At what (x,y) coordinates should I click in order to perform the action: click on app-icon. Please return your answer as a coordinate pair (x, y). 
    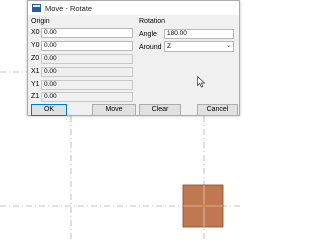
    Looking at the image, I should click on (36, 8).